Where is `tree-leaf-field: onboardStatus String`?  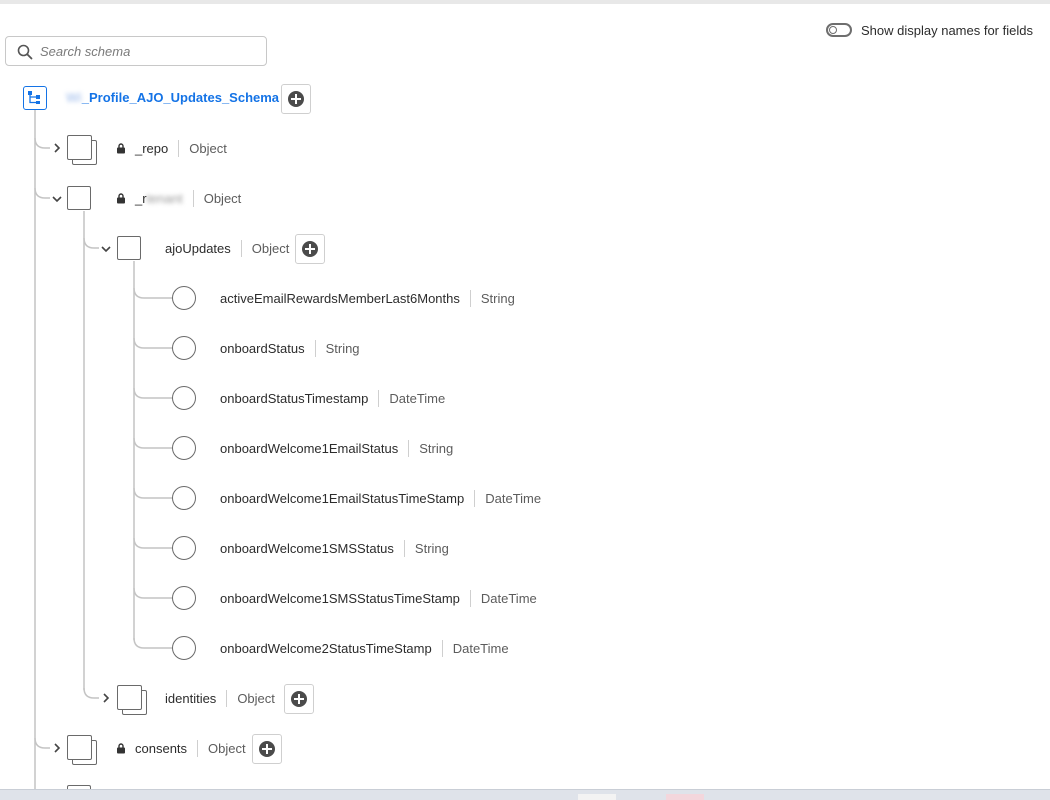
tree-leaf-field: onboardStatus String is located at coordinates (290, 348).